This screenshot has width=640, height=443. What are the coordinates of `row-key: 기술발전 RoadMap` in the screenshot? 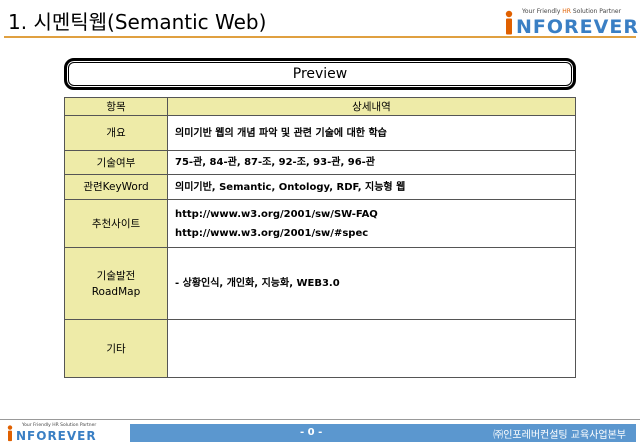 It's located at (116, 283).